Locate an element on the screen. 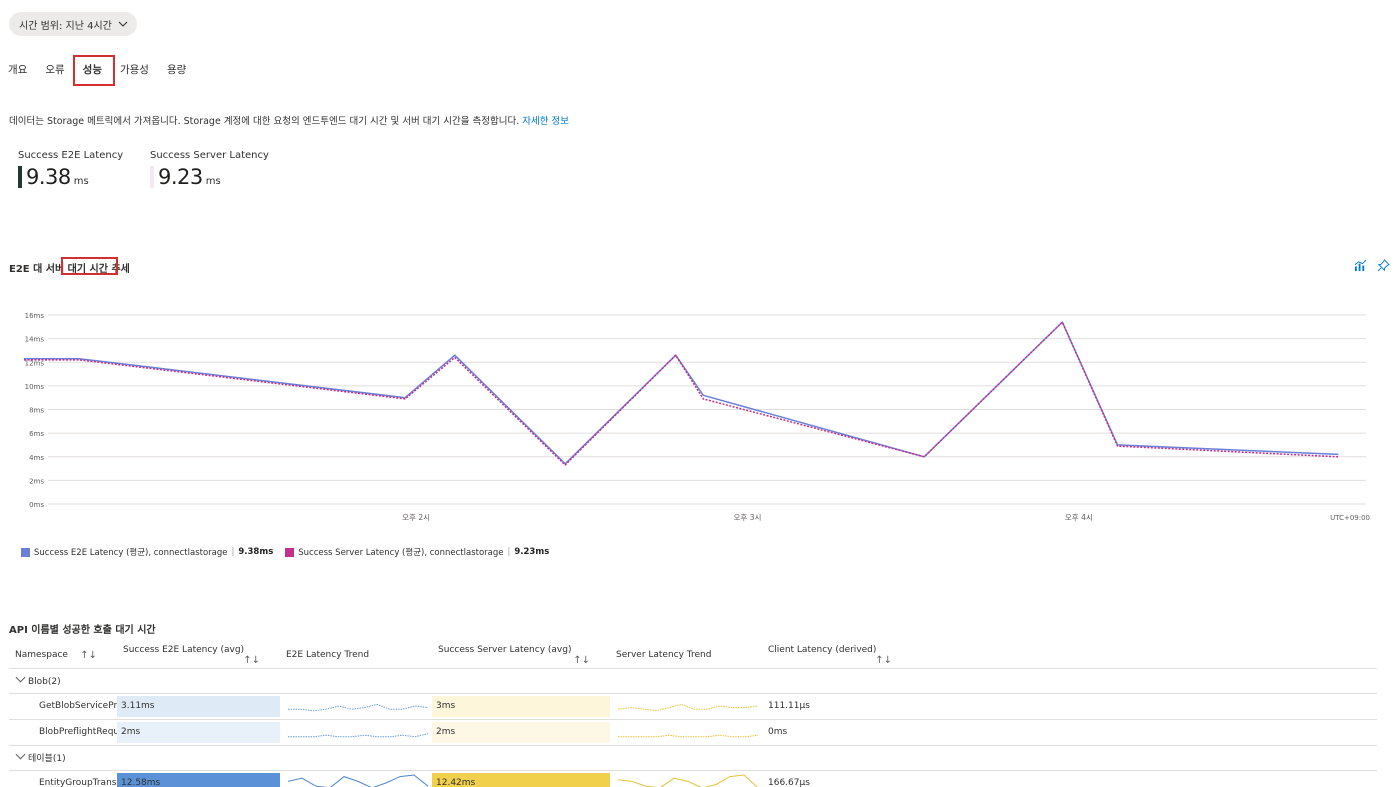 Image resolution: width=1398 pixels, height=787 pixels. group-row-blob: Blob(2) is located at coordinates (693, 681).